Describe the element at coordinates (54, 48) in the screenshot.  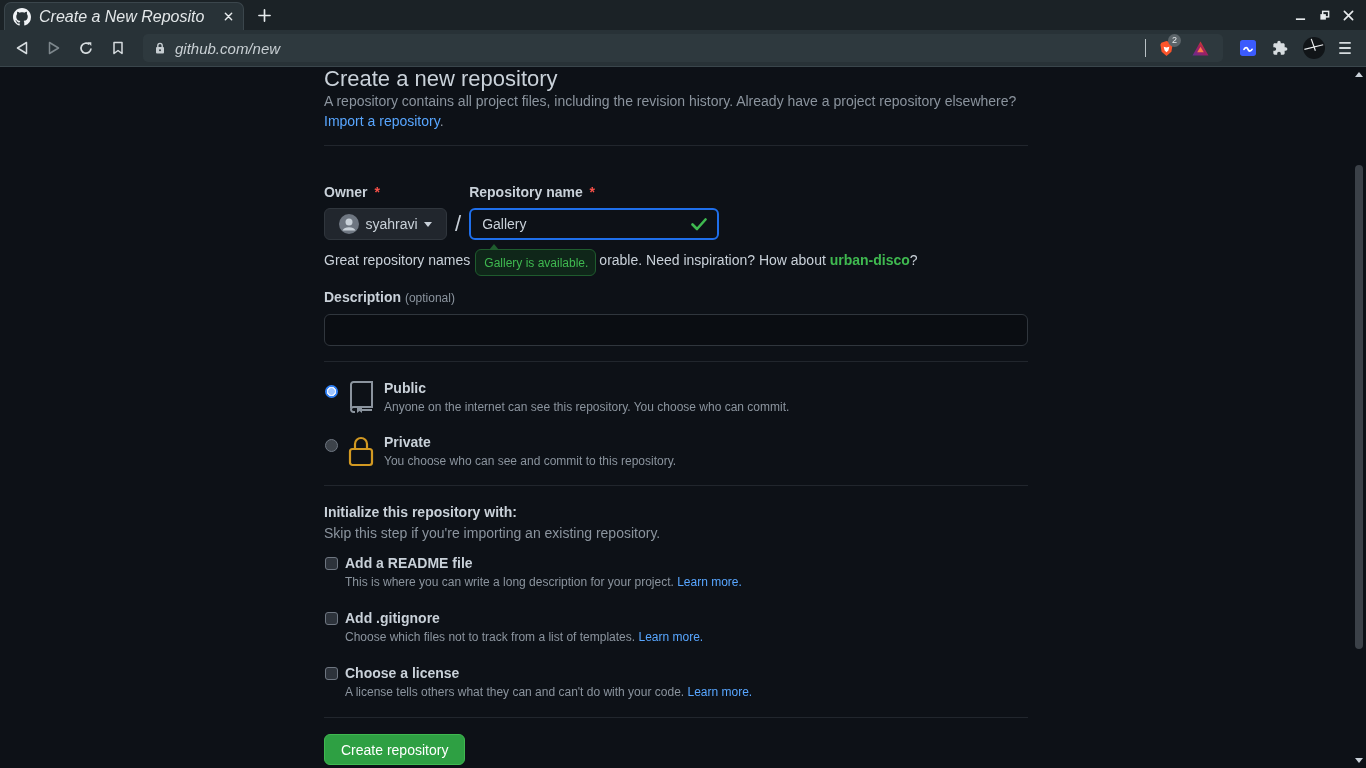
I see `forward-icon` at that location.